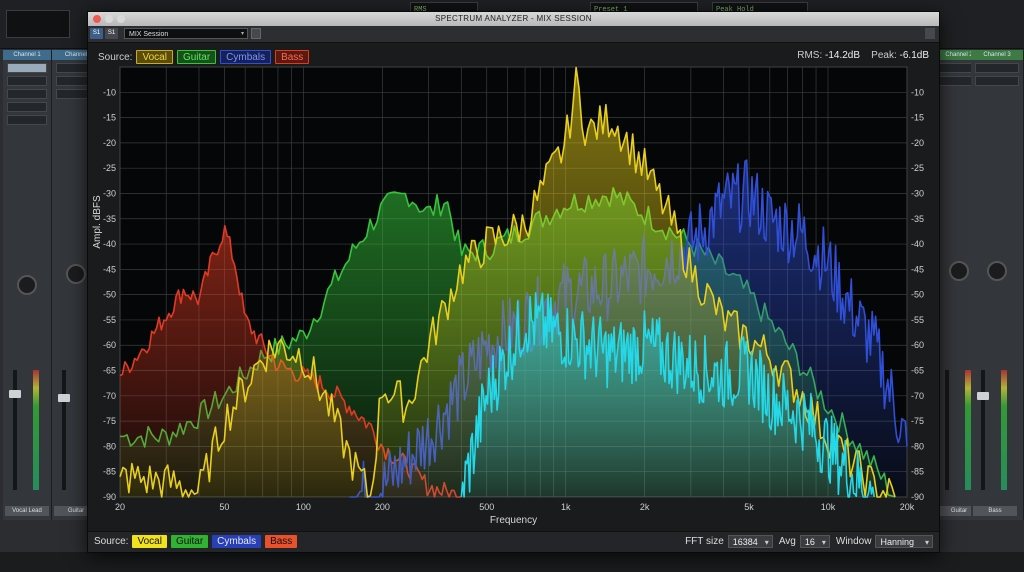  Describe the element at coordinates (917, 421) in the screenshot. I see `y-tick-label-right: -75` at that location.